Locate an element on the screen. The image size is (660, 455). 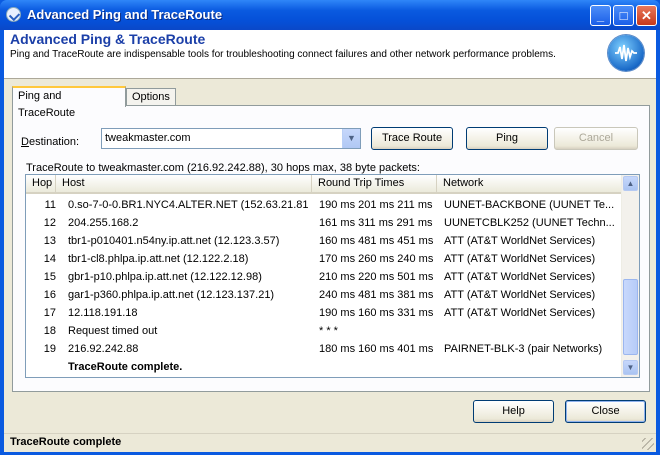
rtt-cell: 161 ms 311 ms 291 ms is located at coordinates (376, 223).